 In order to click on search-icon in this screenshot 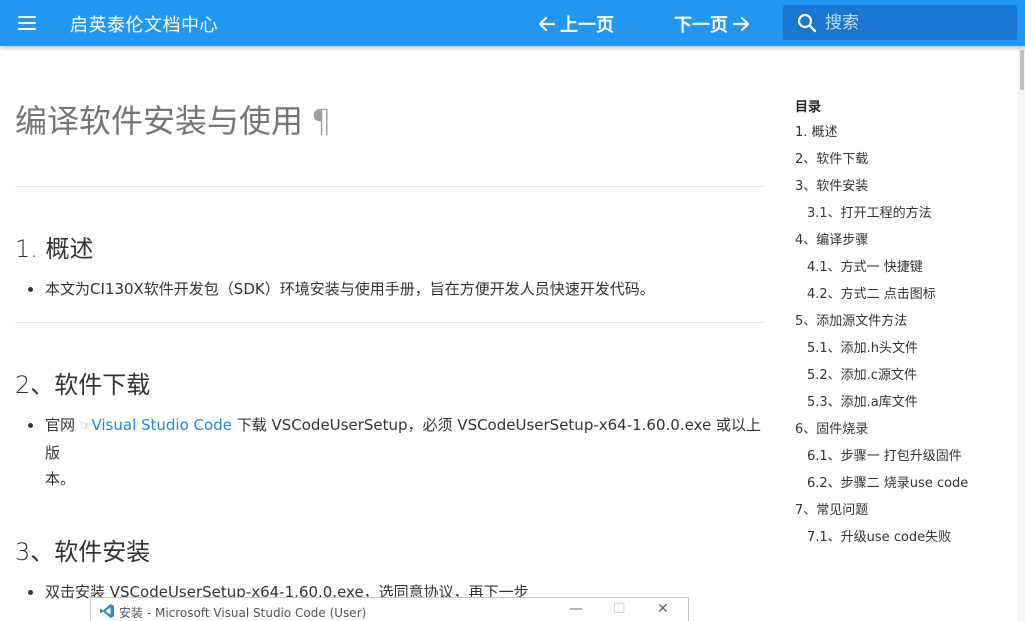, I will do `click(807, 22)`.